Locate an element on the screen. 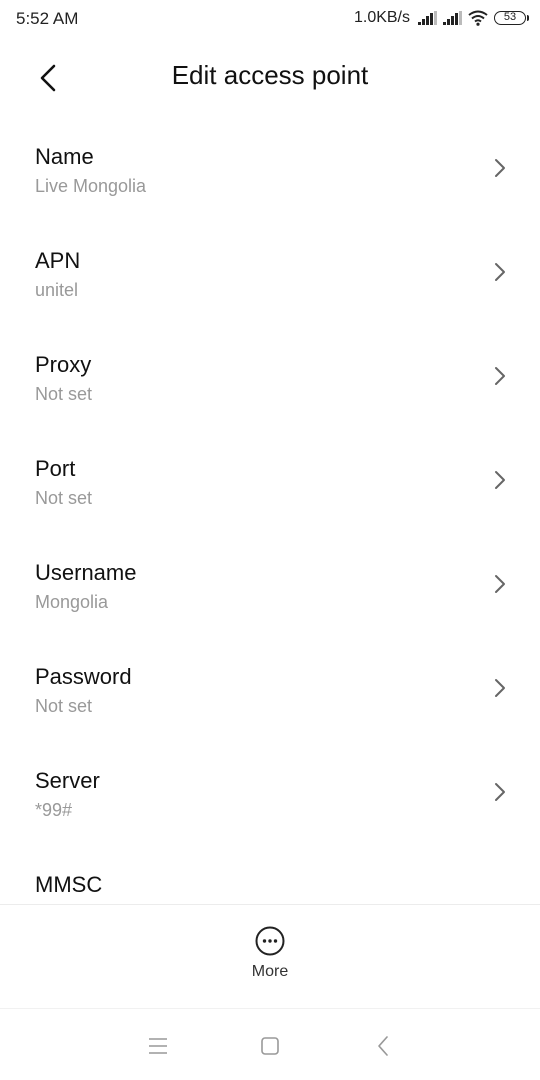 The height and width of the screenshot is (1080, 540). setting-title: Server is located at coordinates (67, 780).